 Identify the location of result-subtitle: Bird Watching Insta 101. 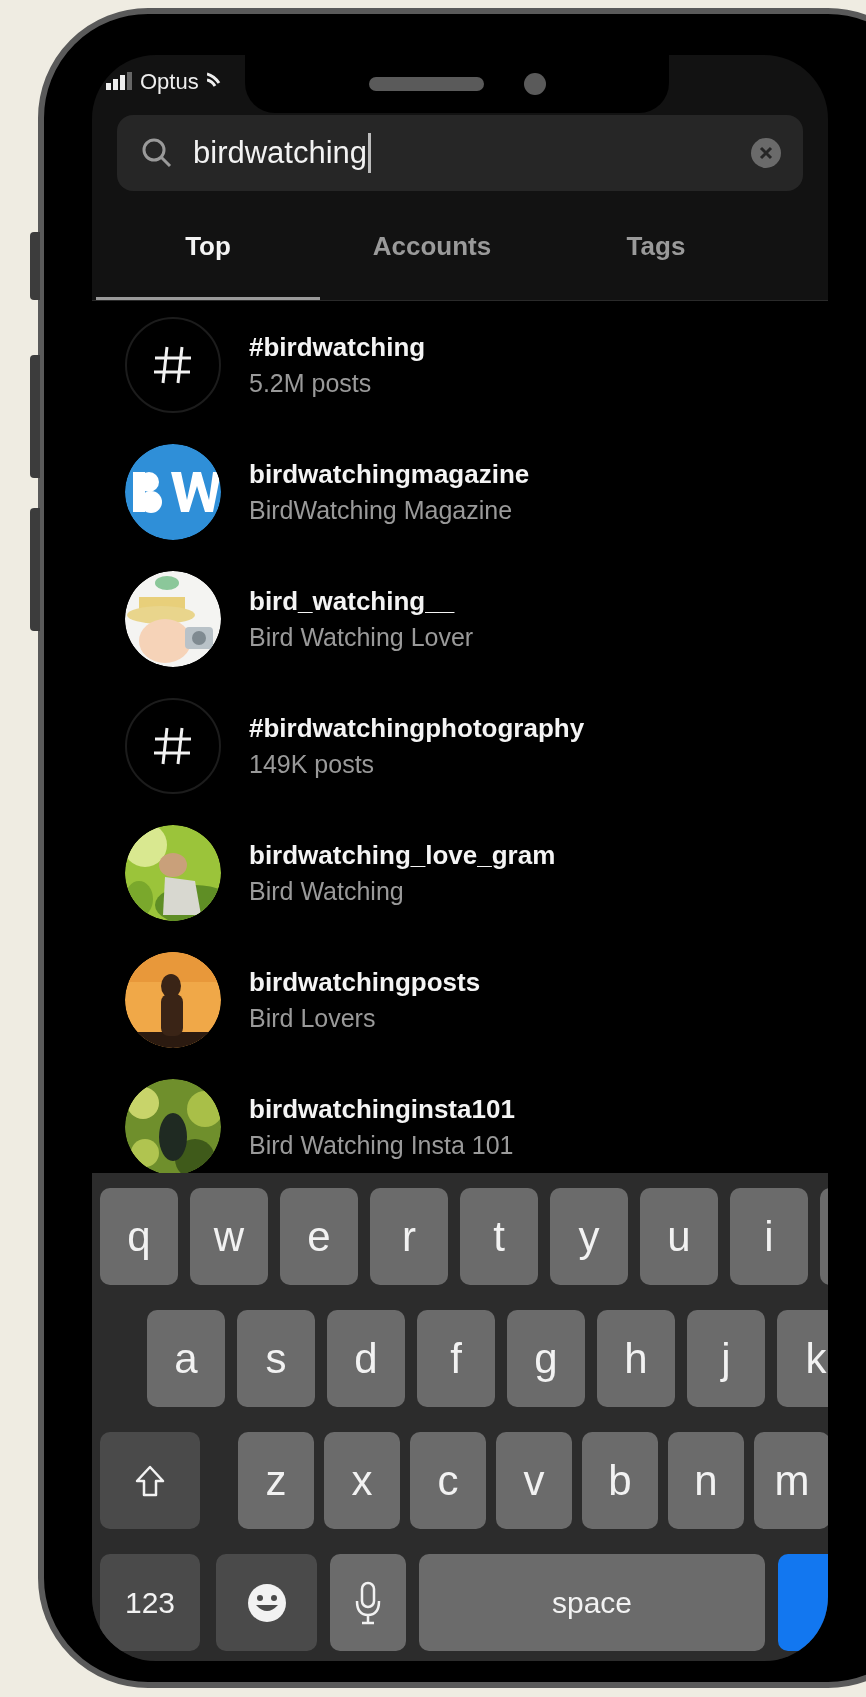
(382, 1145).